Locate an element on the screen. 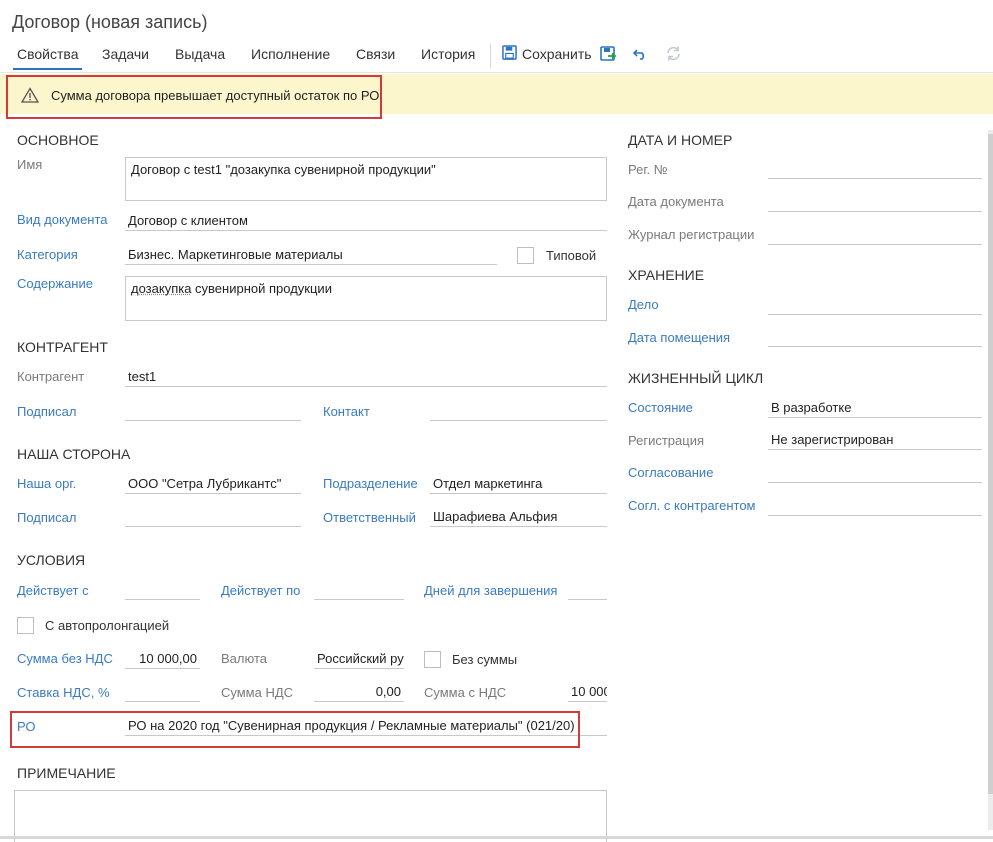  vat-rate-link: Ставка НДС, % is located at coordinates (63, 692).